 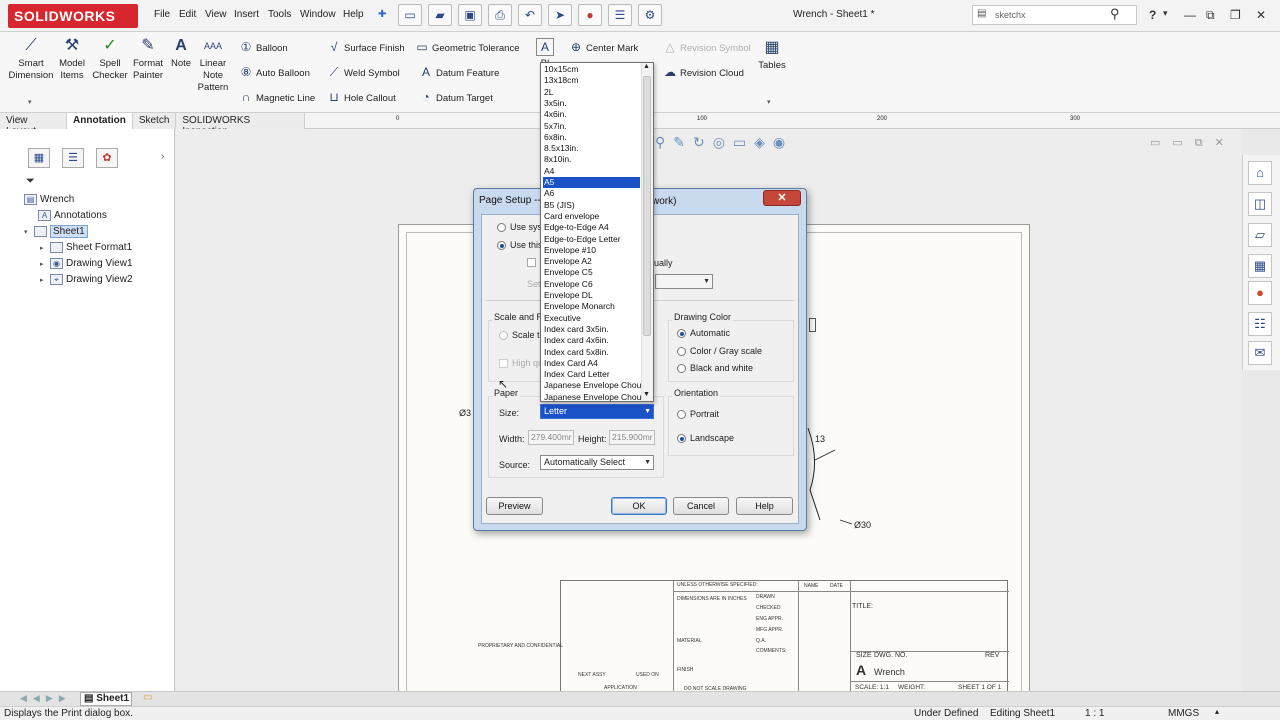 What do you see at coordinates (620, 15) in the screenshot?
I see `file-properties-icon: ☰` at bounding box center [620, 15].